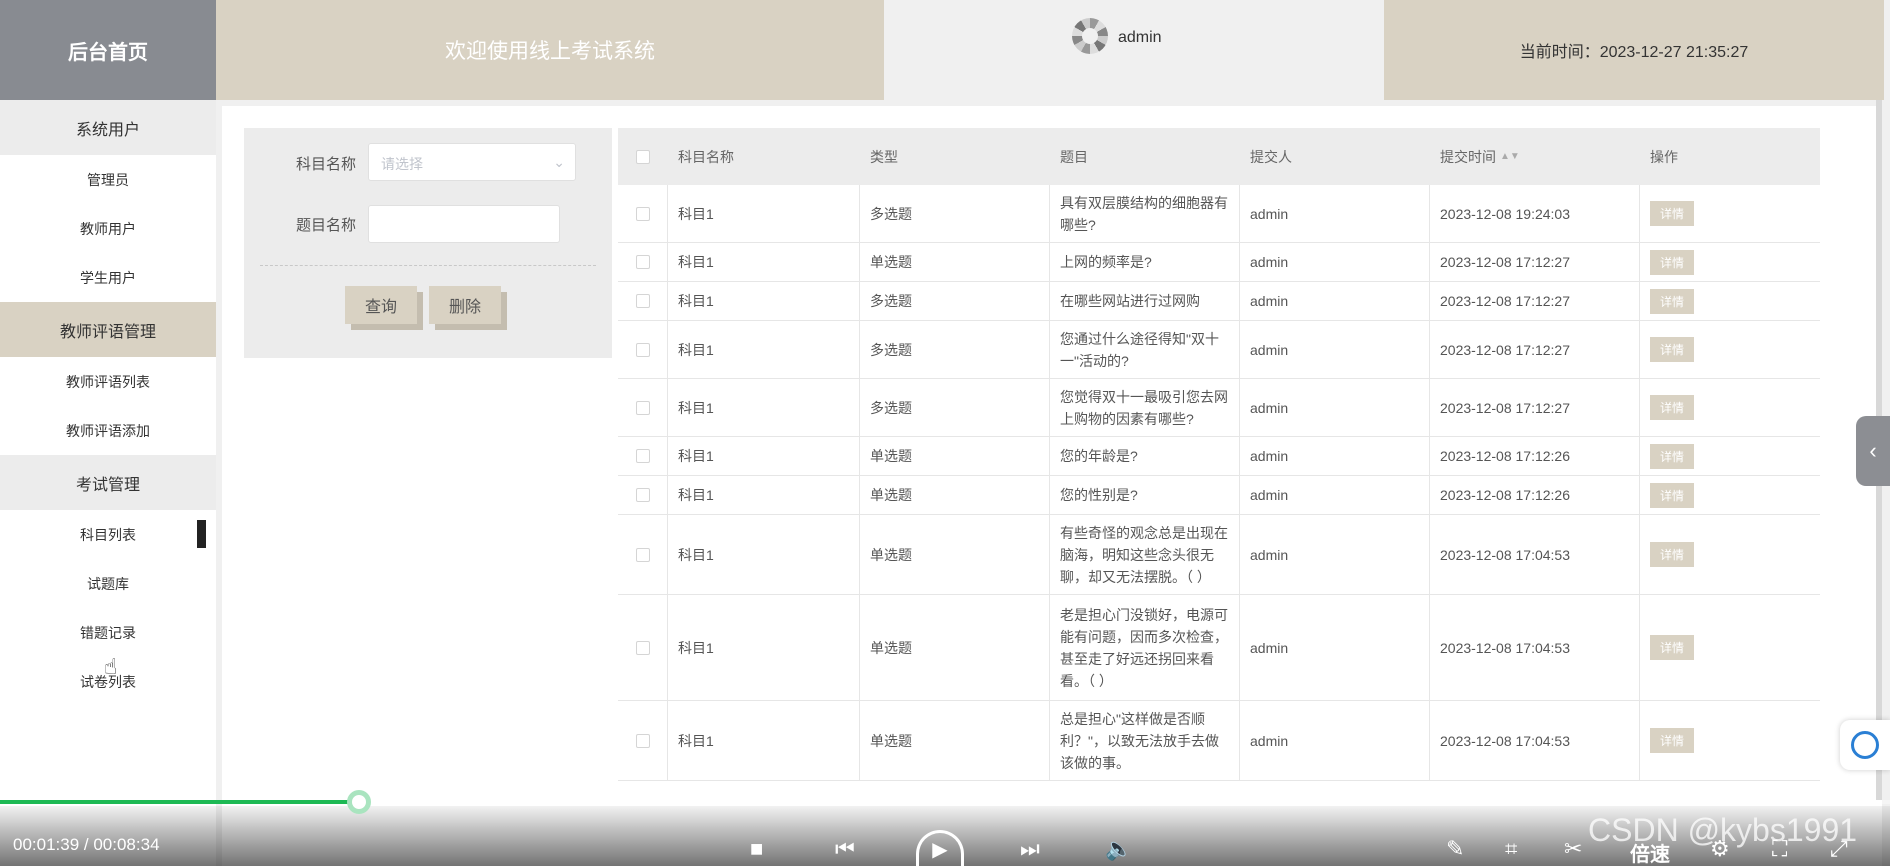 The image size is (1890, 866). Describe the element at coordinates (550, 50) in the screenshot. I see `welcome-banner: 欢迎使用线上考试系统` at that location.